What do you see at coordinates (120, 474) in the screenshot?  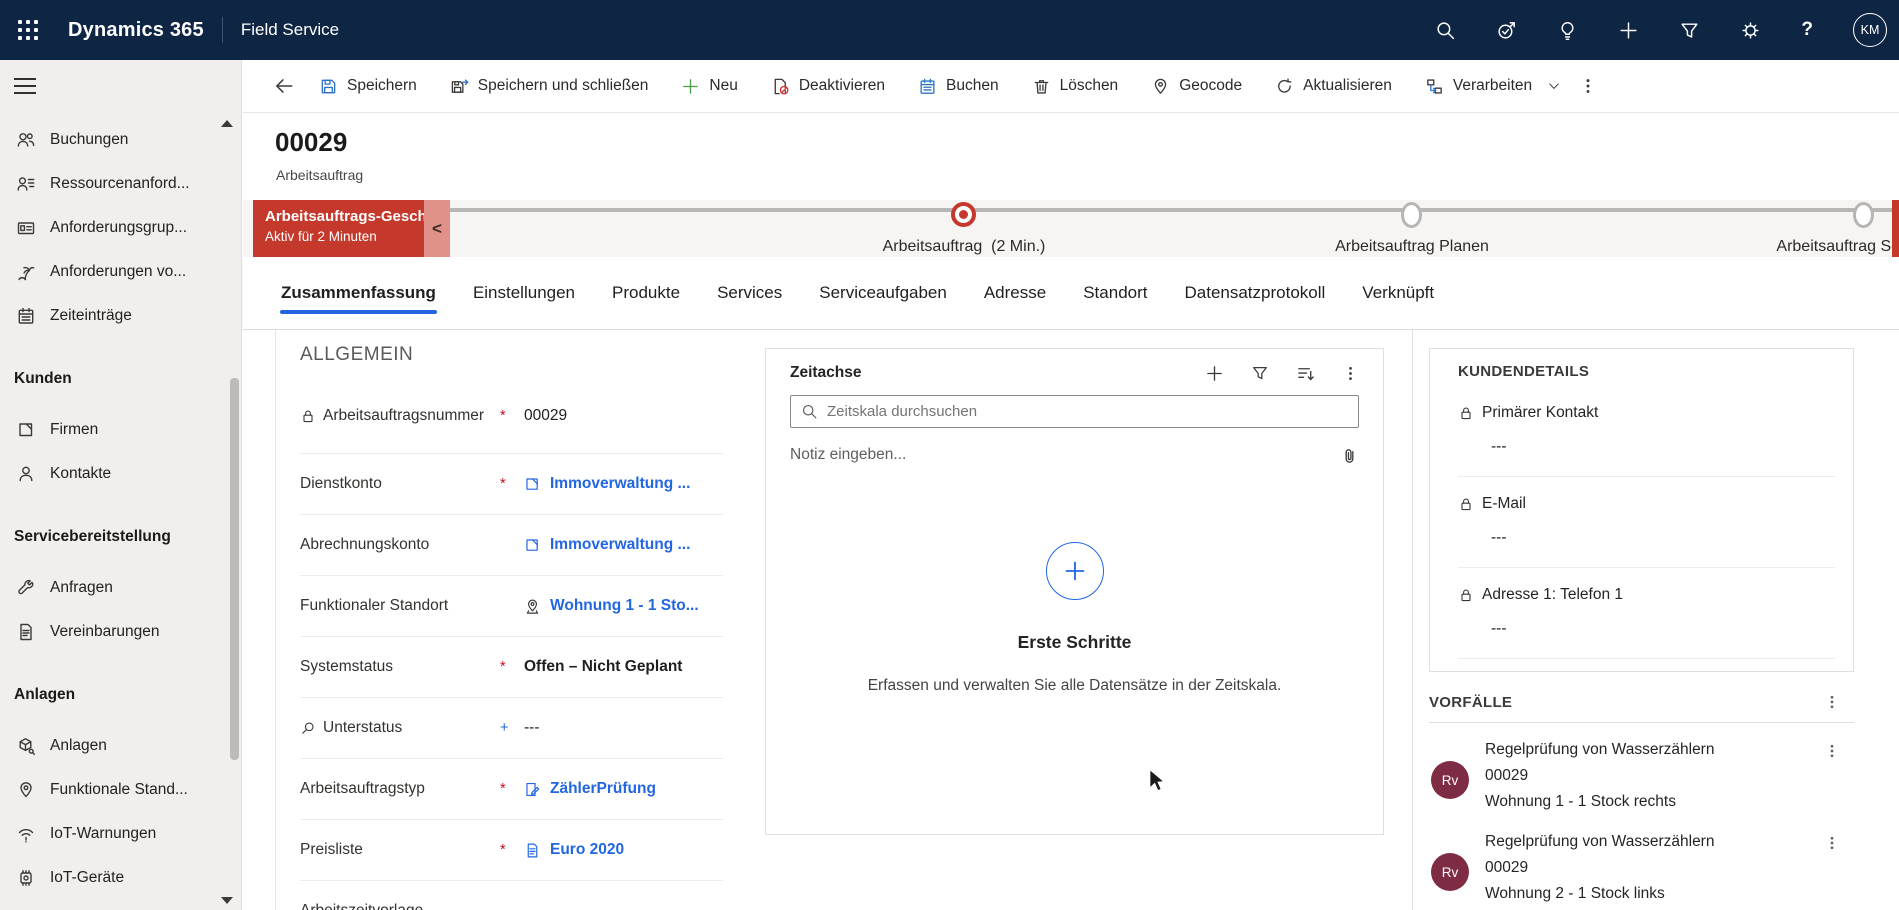 I see `sidebar-item-kontakte: Kontakte` at bounding box center [120, 474].